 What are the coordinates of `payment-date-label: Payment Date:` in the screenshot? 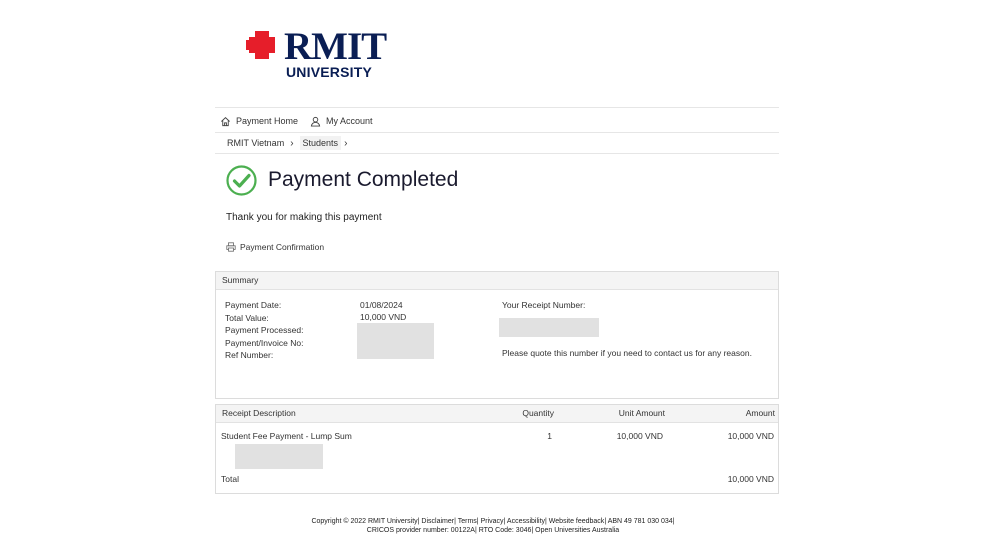 It's located at (253, 305).